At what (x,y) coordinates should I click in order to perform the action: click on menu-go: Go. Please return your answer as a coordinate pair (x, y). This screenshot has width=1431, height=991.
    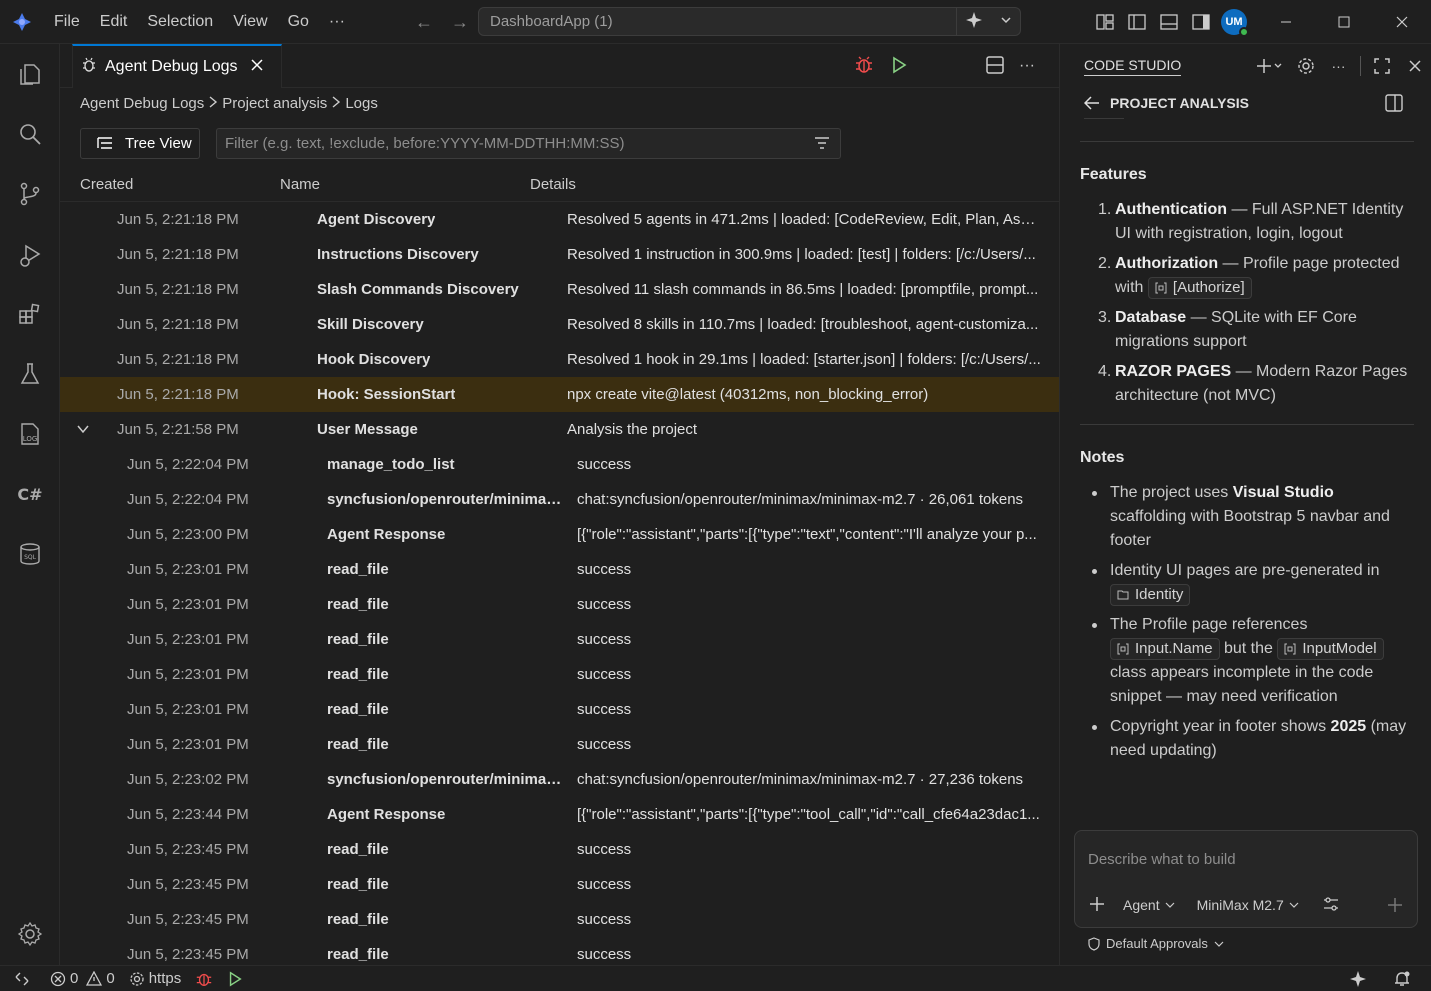
    Looking at the image, I should click on (298, 22).